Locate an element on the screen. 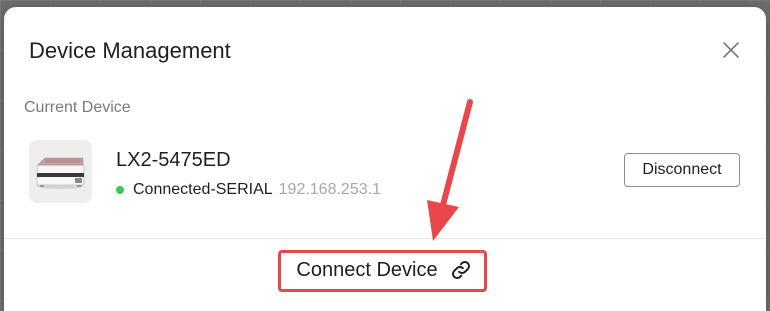  device-thumbnail is located at coordinates (60, 171).